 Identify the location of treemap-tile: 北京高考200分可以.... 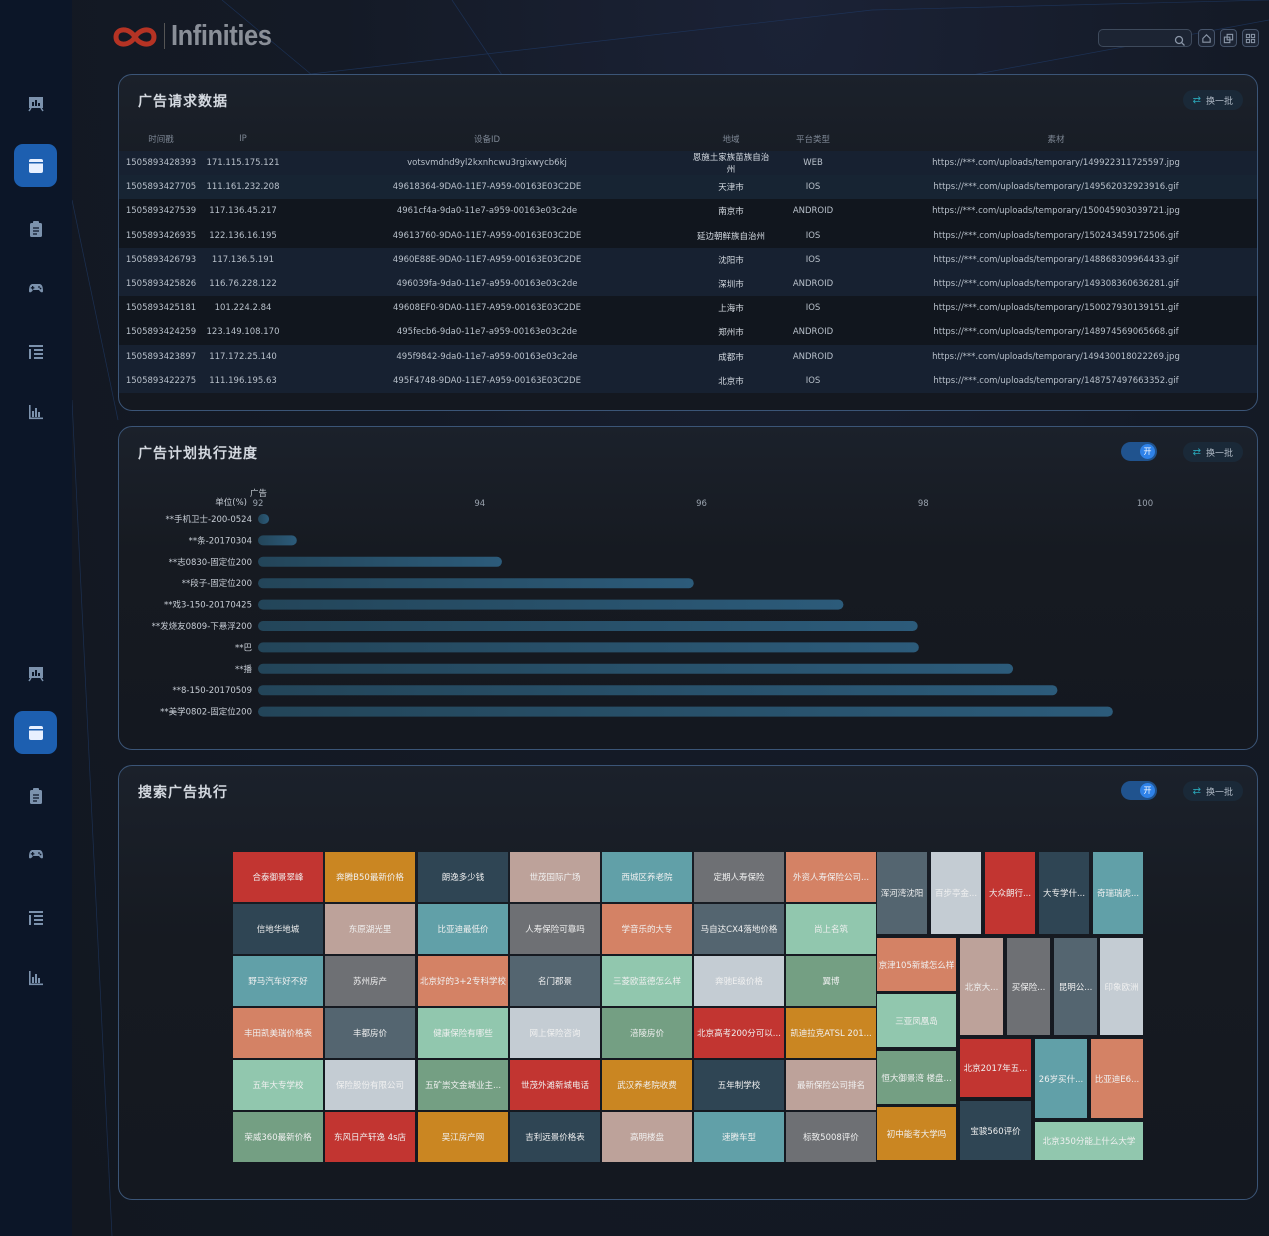
(739, 1033).